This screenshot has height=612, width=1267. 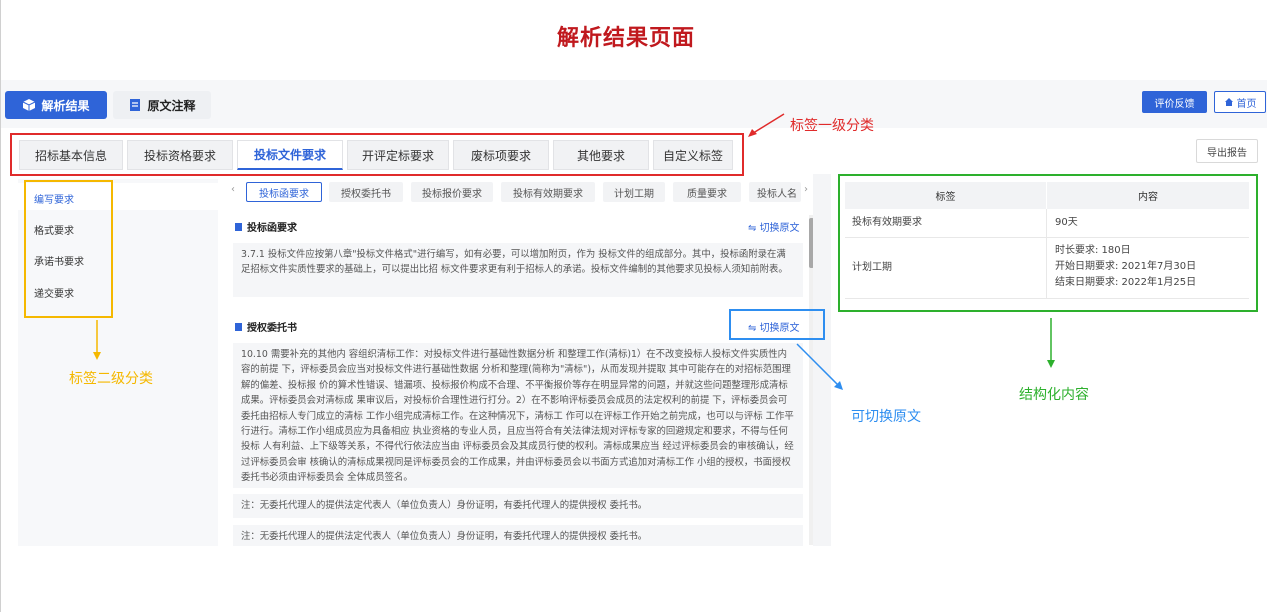 What do you see at coordinates (832, 126) in the screenshot?
I see `annotation-label-level1: 标签一级分类` at bounding box center [832, 126].